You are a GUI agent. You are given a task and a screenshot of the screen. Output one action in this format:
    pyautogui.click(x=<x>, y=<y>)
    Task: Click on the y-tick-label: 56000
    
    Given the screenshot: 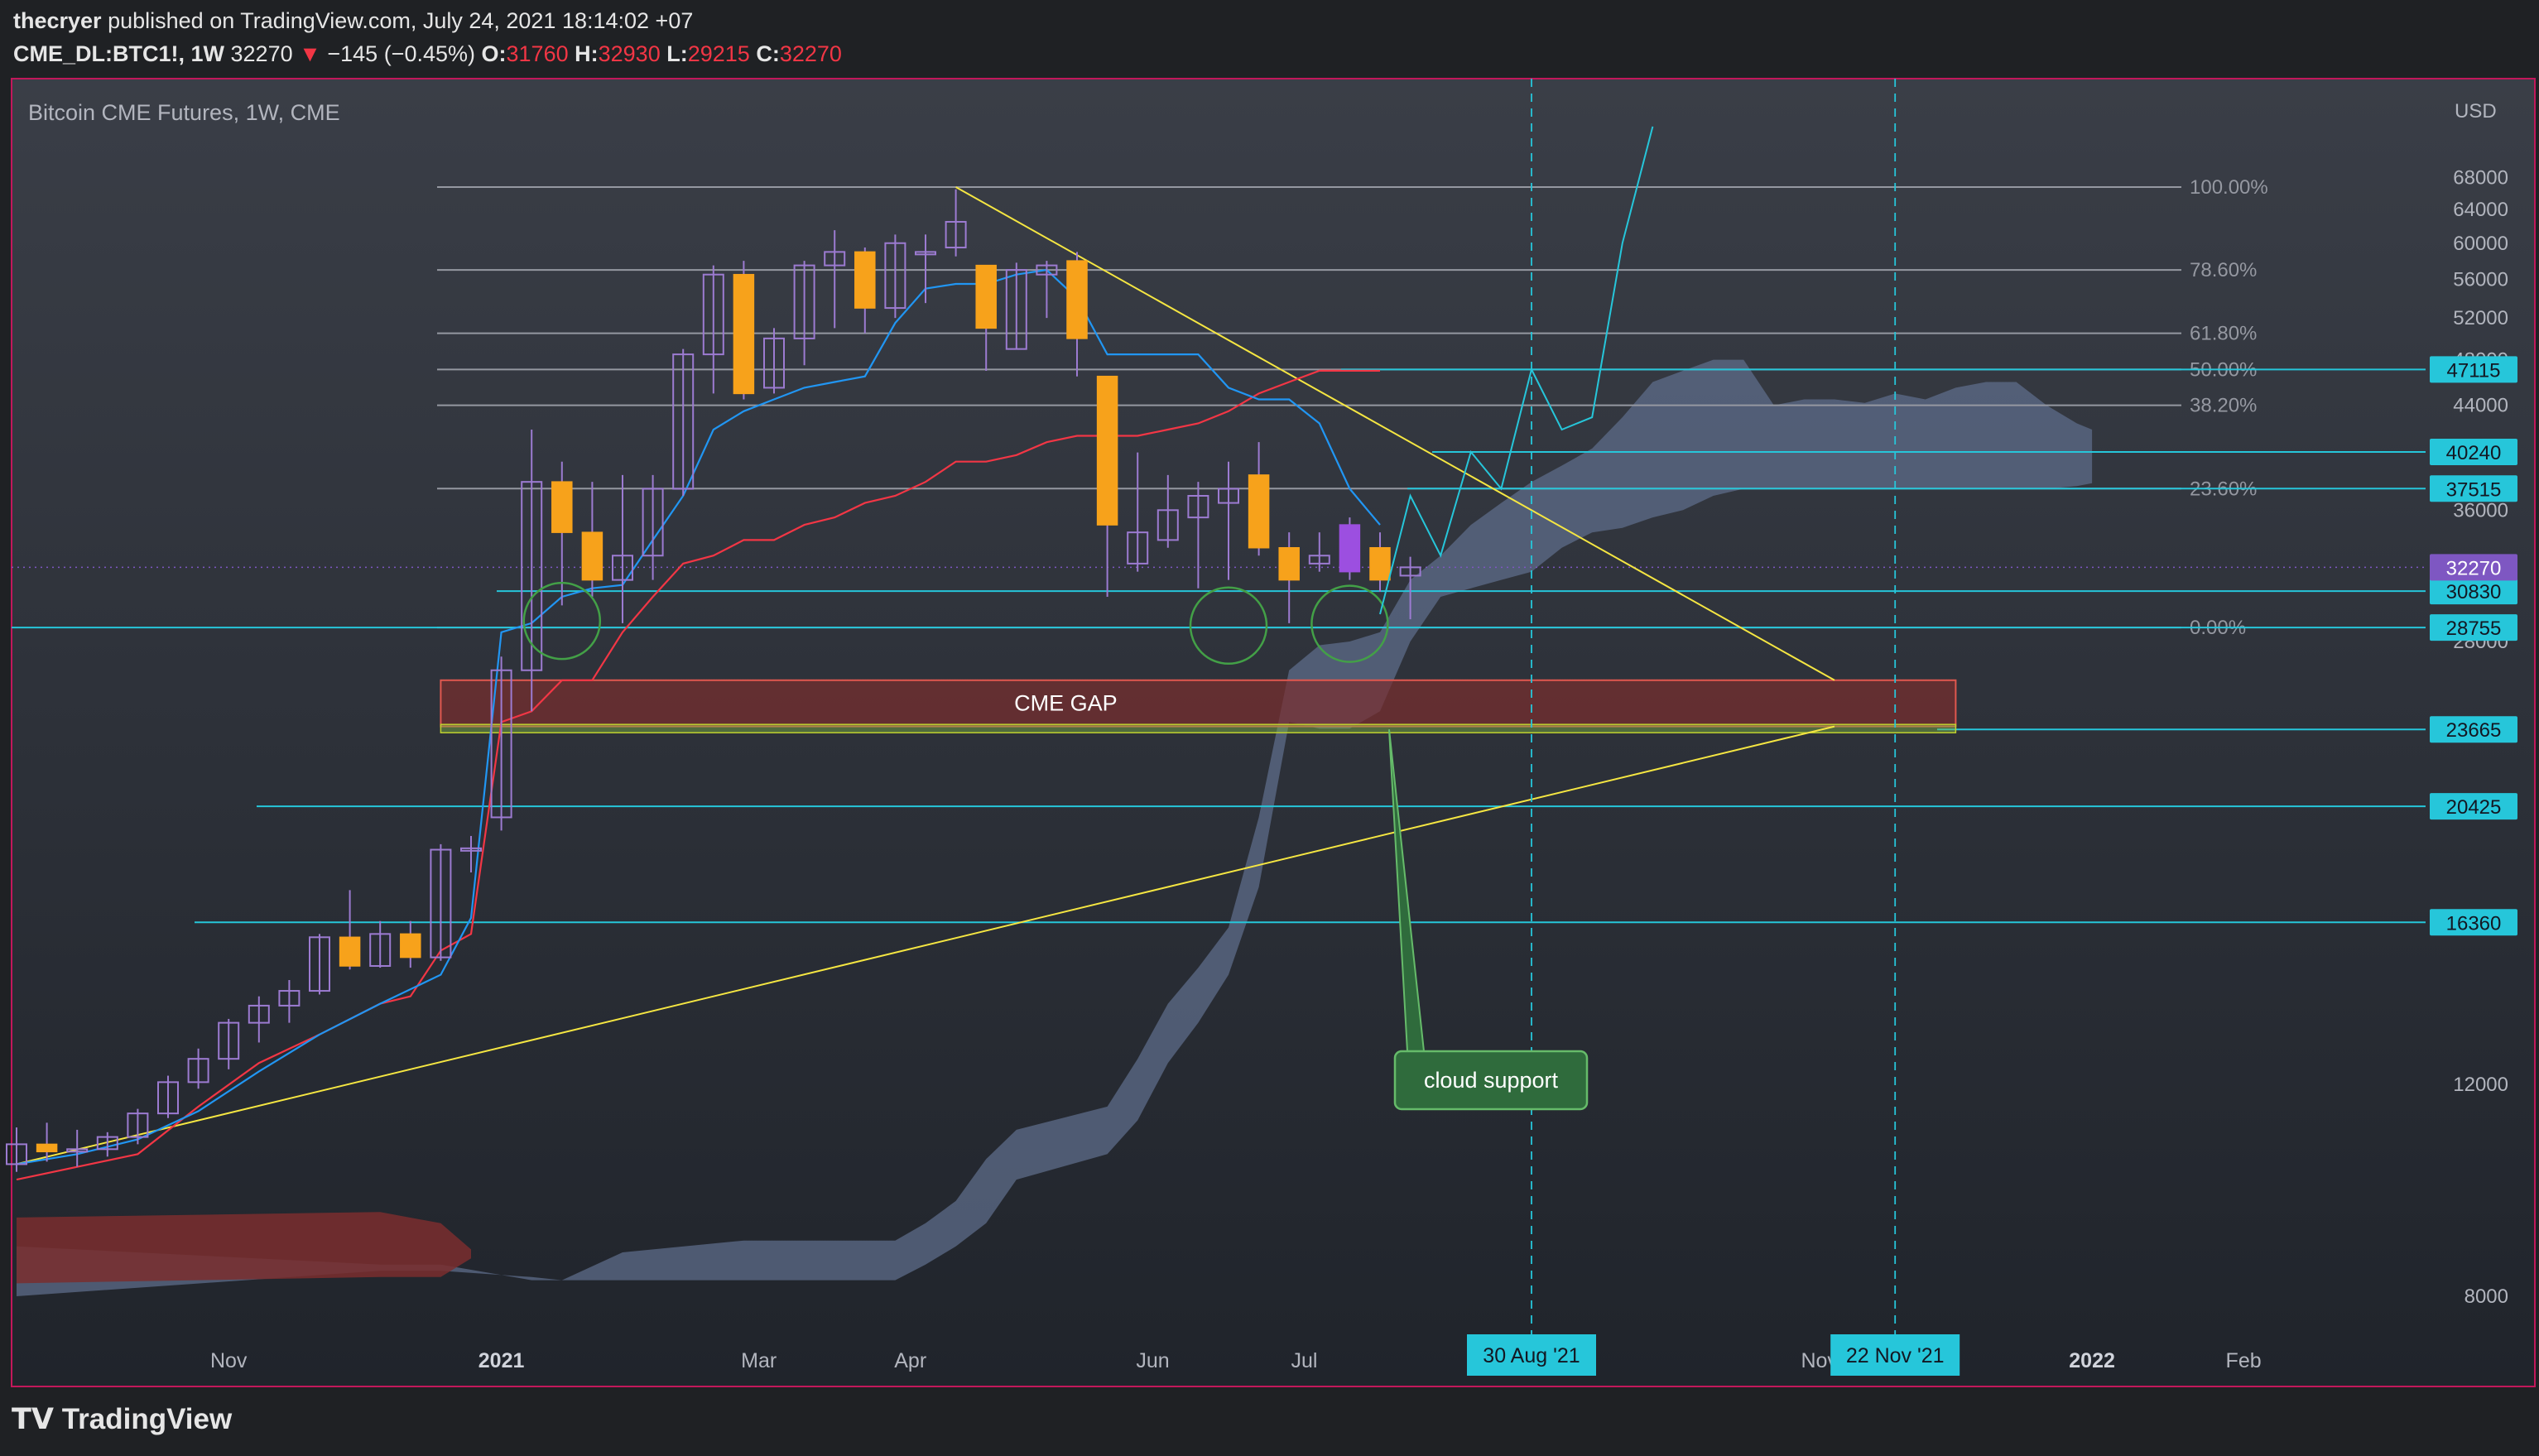 What is the action you would take?
    pyautogui.click(x=2481, y=279)
    